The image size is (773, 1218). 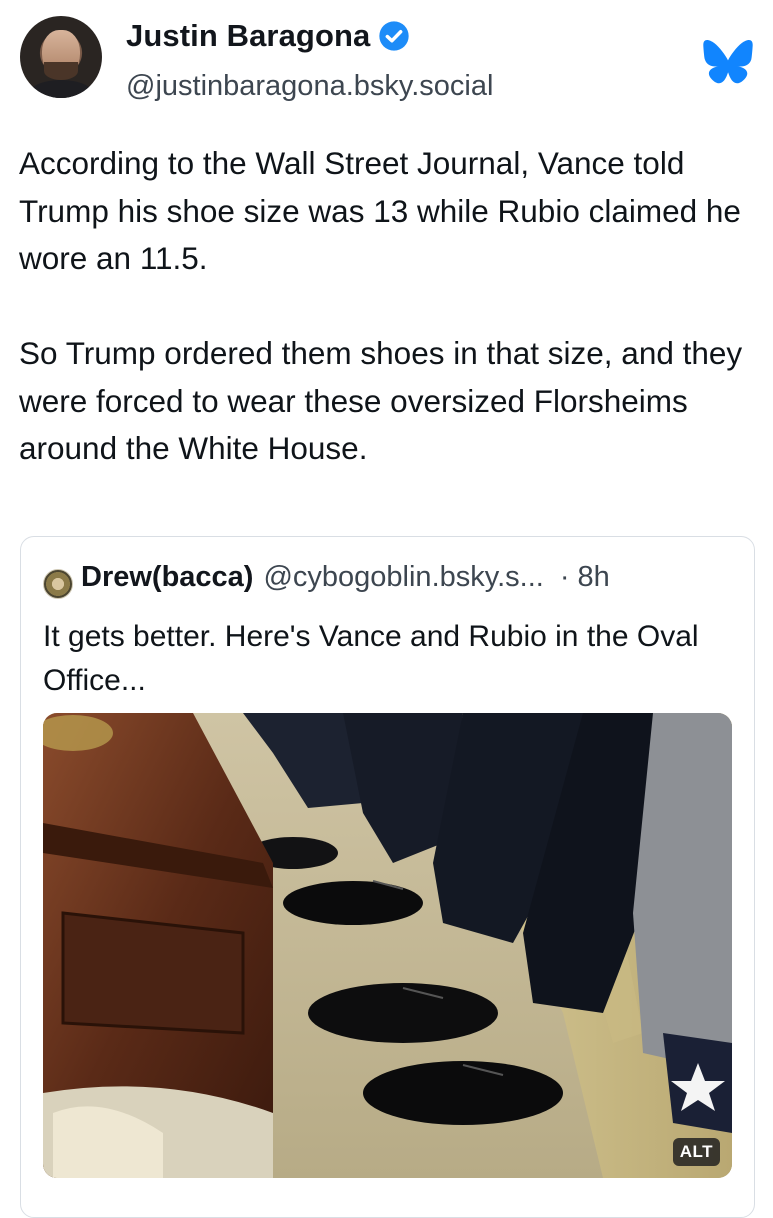 I want to click on author-handle: @justinbaragona.bsky.social, so click(x=309, y=86).